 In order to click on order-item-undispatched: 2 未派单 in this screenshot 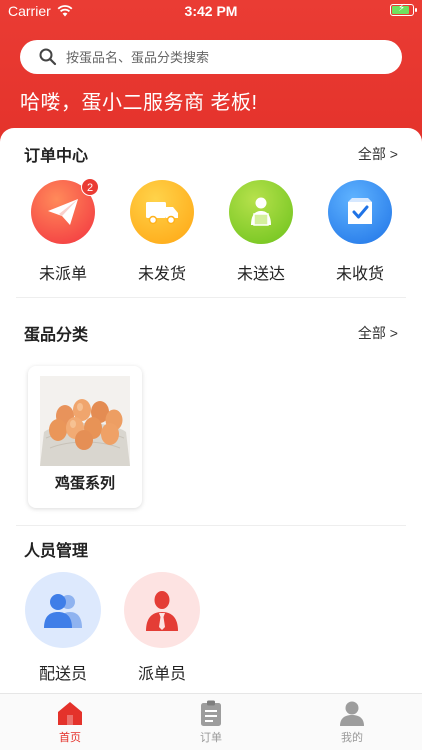, I will do `click(63, 231)`.